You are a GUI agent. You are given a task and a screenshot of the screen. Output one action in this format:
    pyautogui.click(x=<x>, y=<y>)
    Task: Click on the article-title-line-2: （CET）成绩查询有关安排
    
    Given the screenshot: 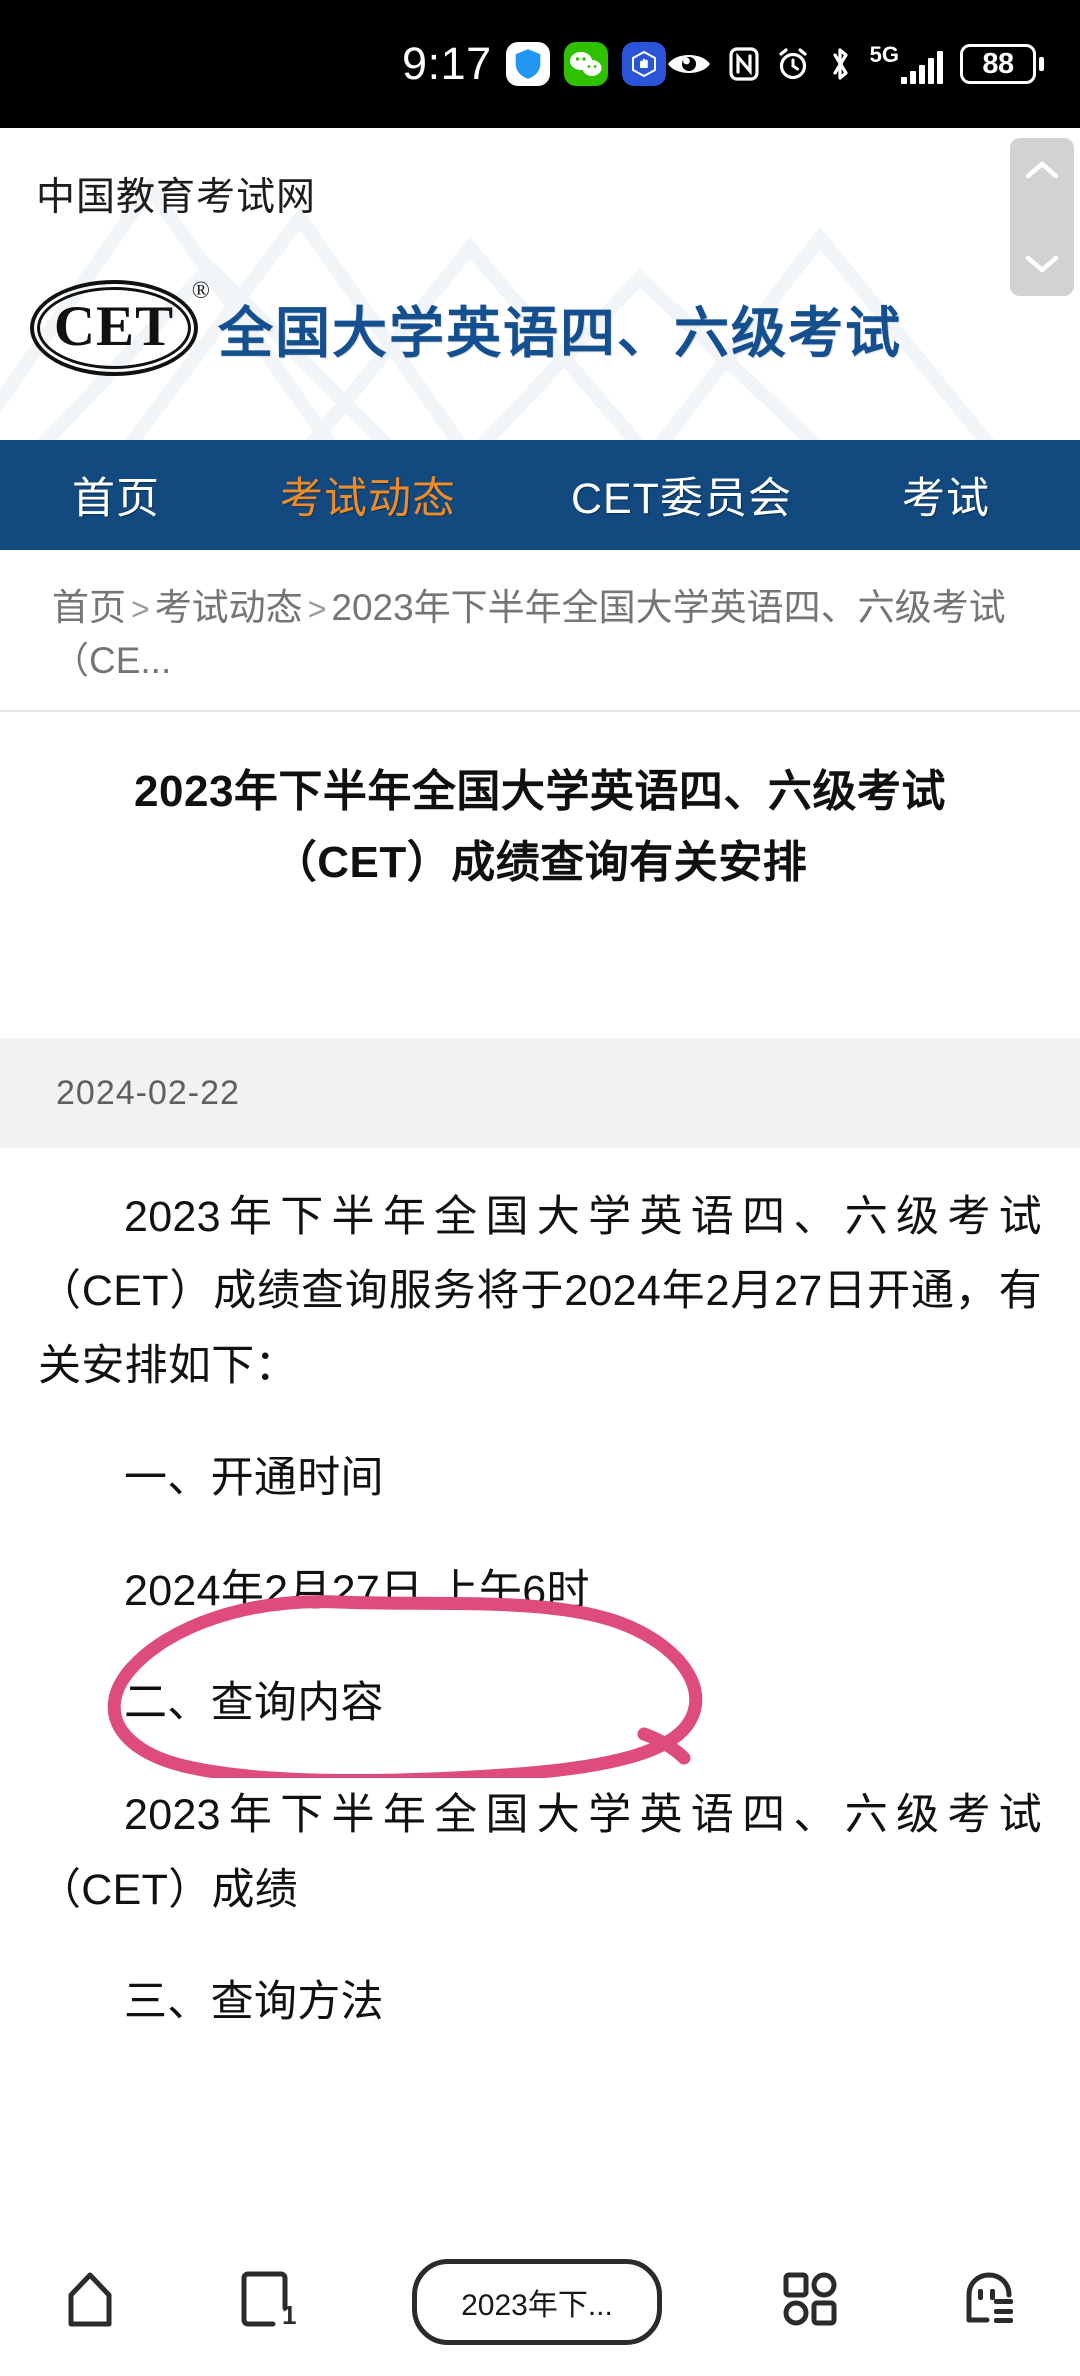 What is the action you would take?
    pyautogui.click(x=540, y=863)
    